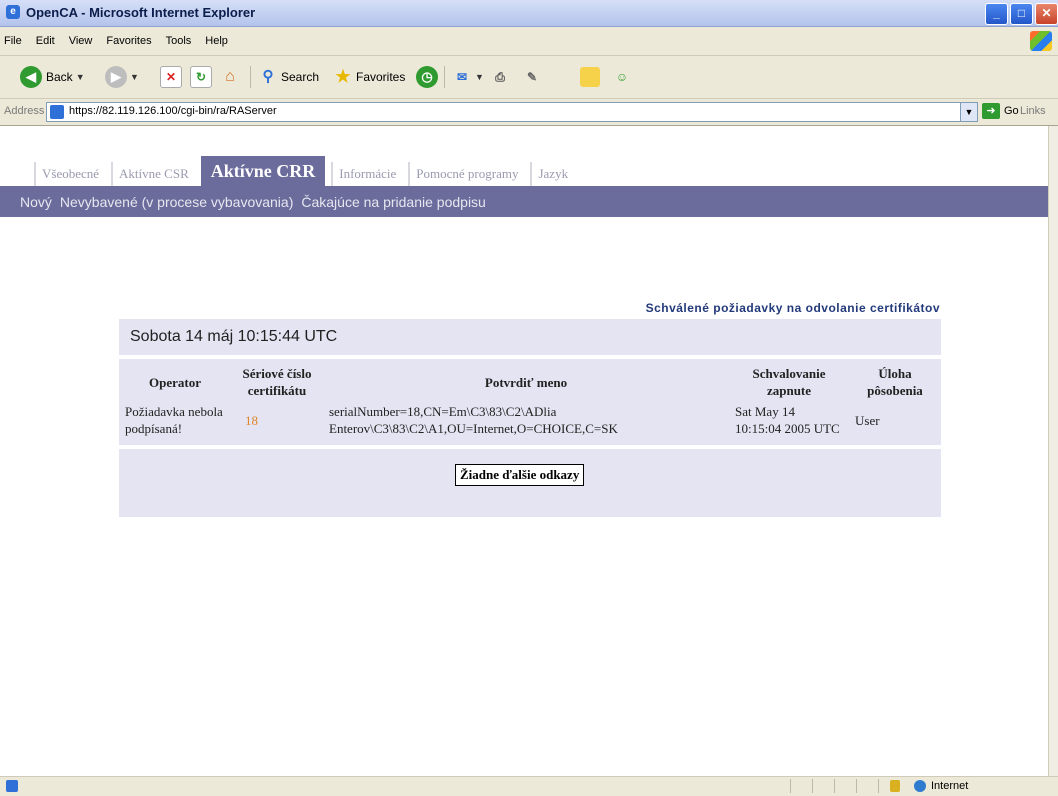  I want to click on search-button: ⚲ Search, so click(289, 77).